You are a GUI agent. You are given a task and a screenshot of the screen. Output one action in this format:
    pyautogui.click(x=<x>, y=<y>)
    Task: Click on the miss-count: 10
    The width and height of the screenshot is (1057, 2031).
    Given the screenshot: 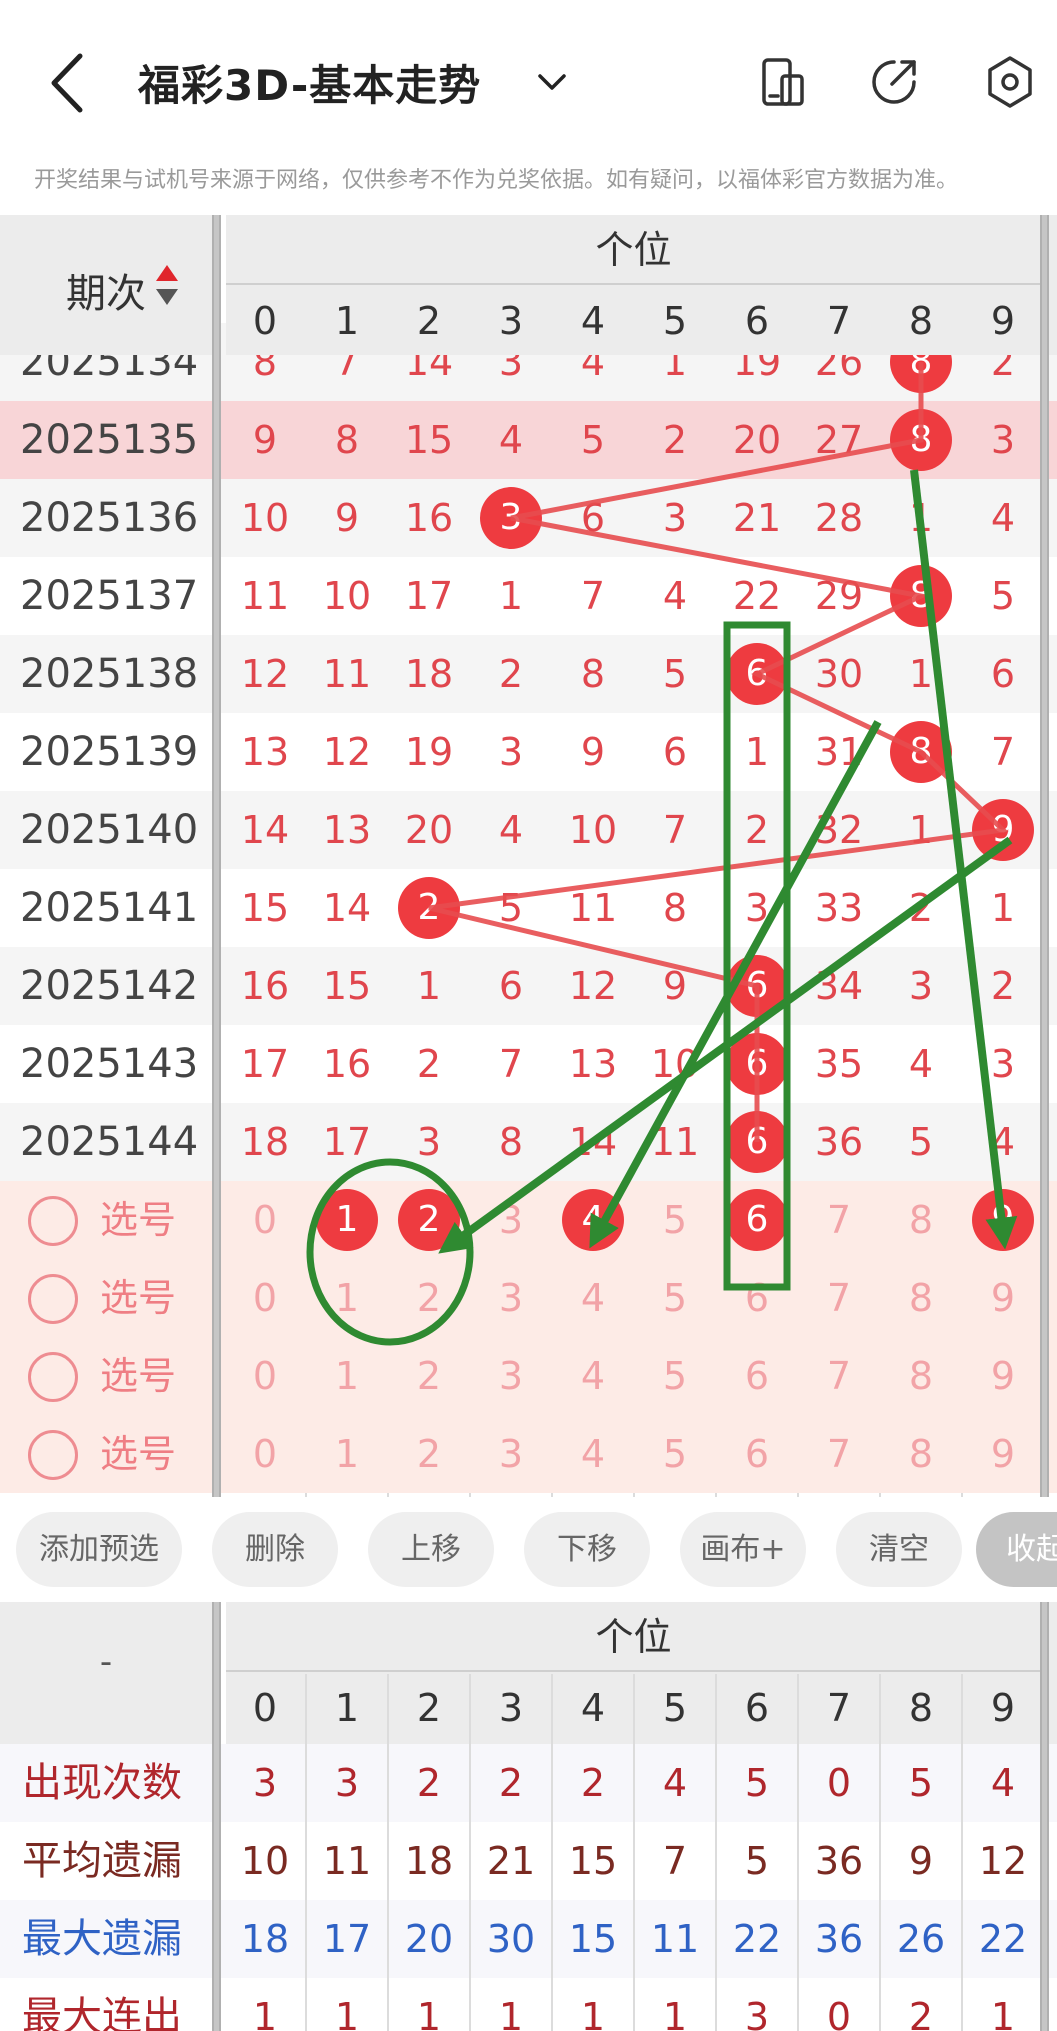 What is the action you would take?
    pyautogui.click(x=347, y=596)
    